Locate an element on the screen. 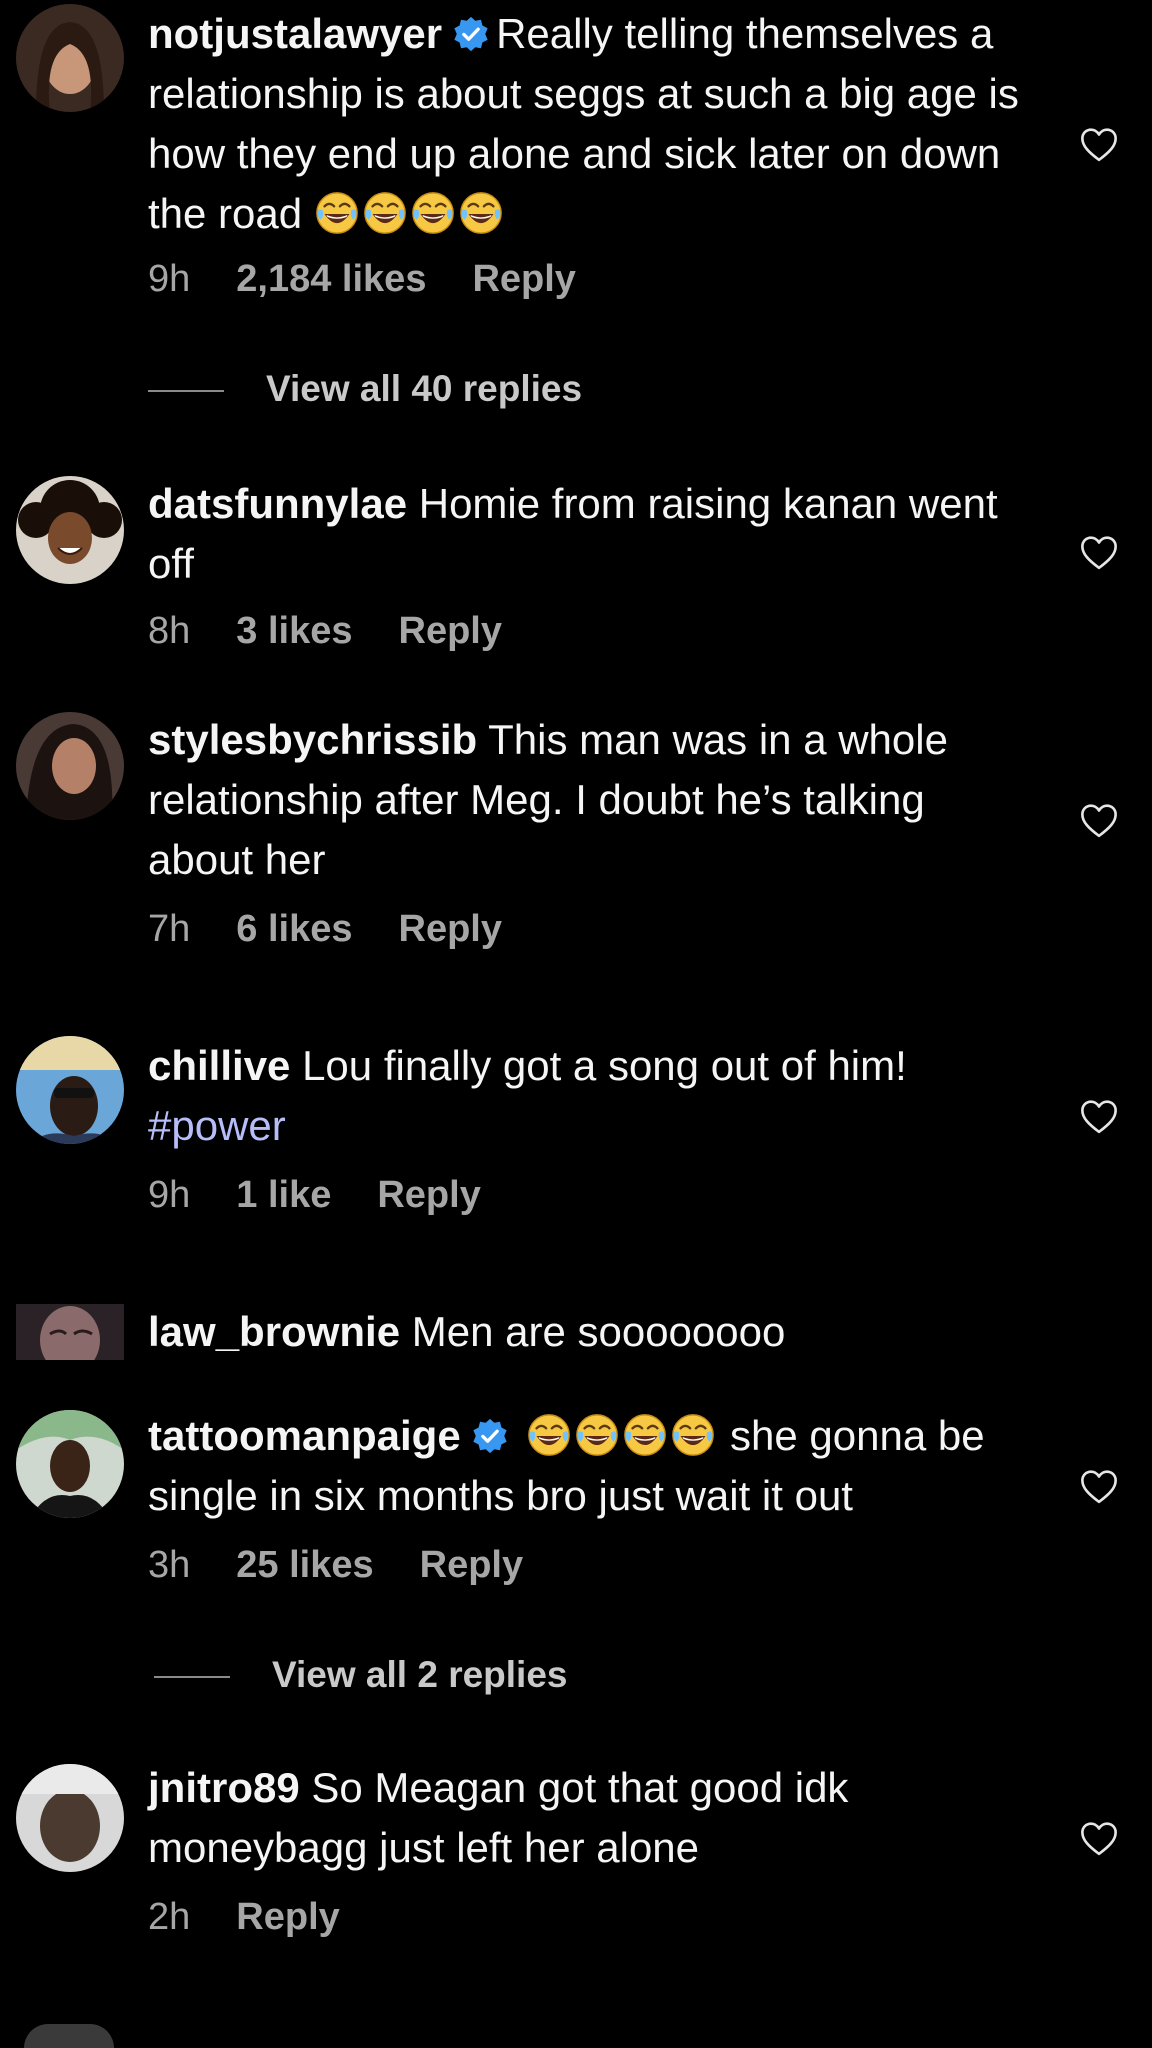  comment-text: Men are soooooooo is located at coordinates (598, 1331).